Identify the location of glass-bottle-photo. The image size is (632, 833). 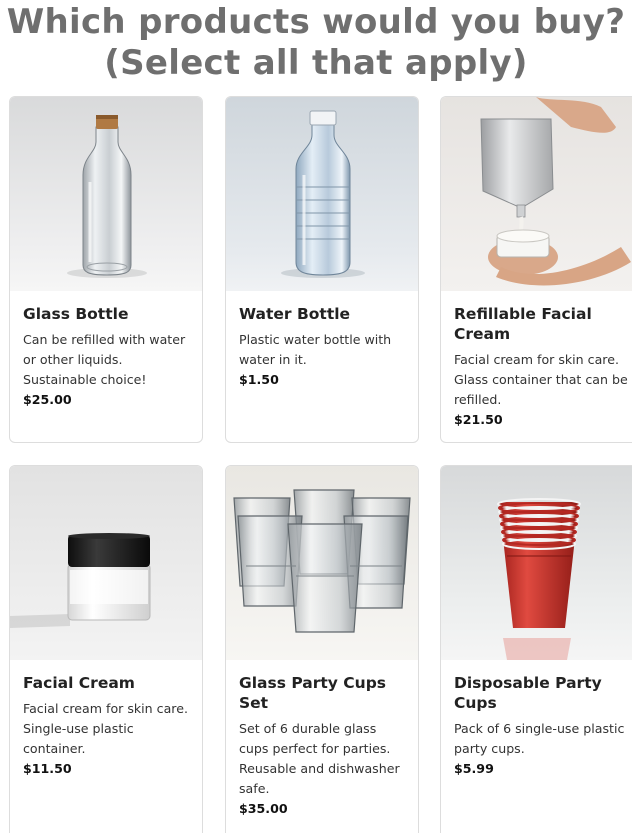
(106, 194).